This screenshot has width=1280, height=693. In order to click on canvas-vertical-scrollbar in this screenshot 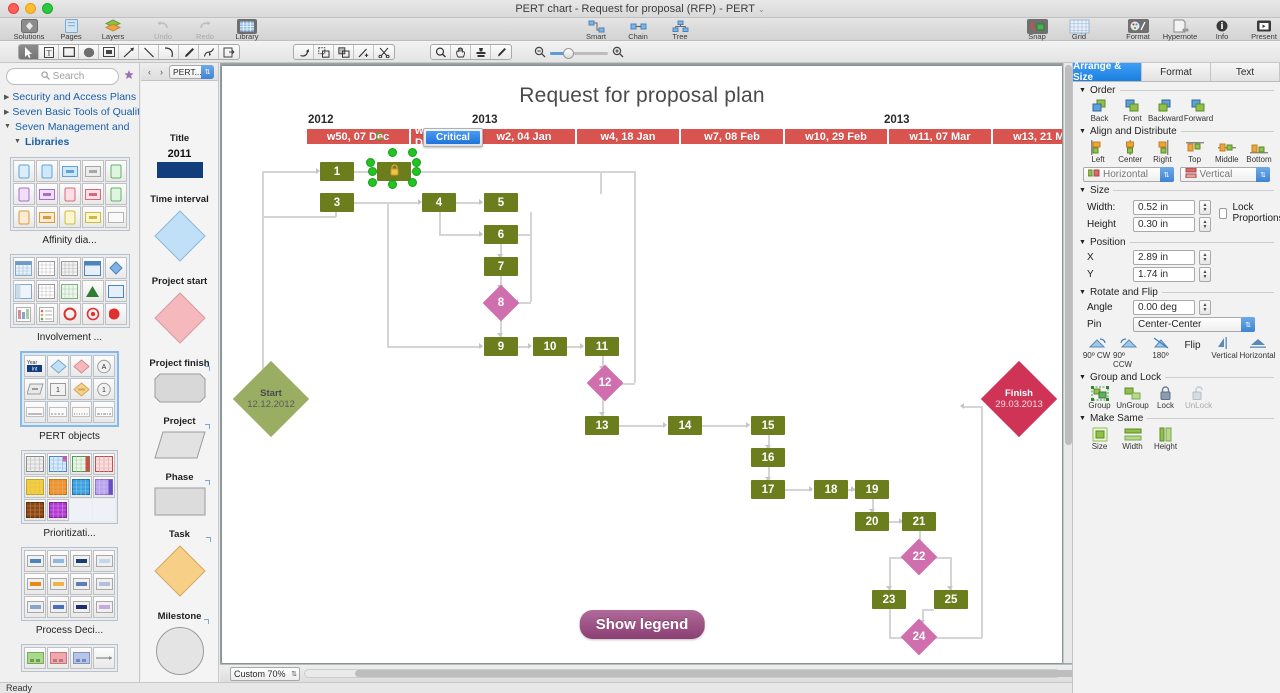, I will do `click(1067, 363)`.